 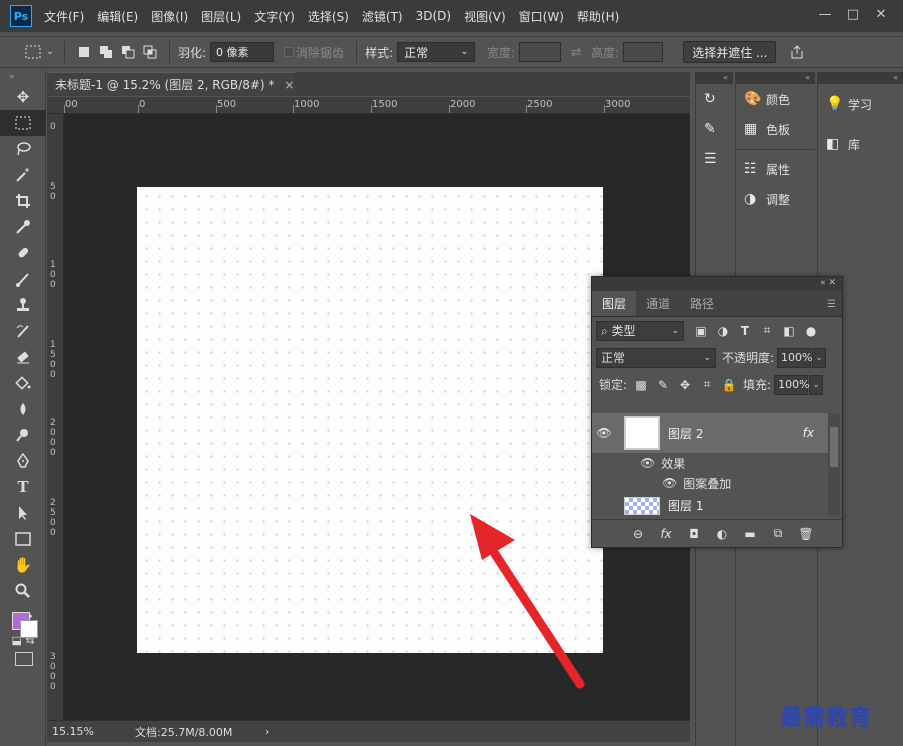 I want to click on adjustment-icon: ◐, so click(x=722, y=534).